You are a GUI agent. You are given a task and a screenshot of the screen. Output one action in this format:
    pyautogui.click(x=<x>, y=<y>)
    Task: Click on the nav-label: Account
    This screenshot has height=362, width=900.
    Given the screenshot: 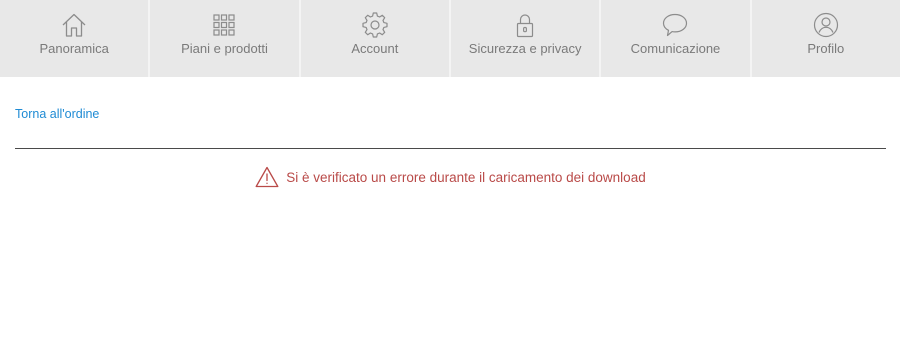 What is the action you would take?
    pyautogui.click(x=375, y=48)
    